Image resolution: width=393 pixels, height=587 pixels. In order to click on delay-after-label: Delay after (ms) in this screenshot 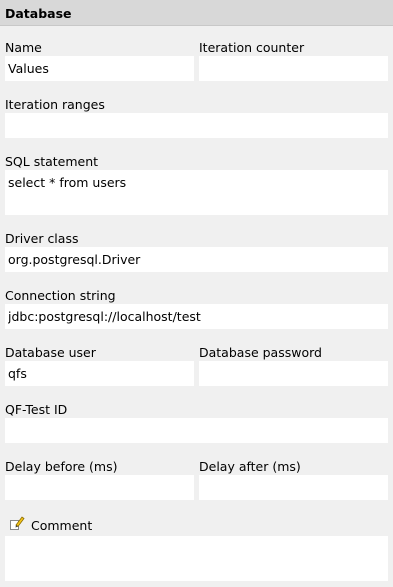, I will do `click(250, 466)`.